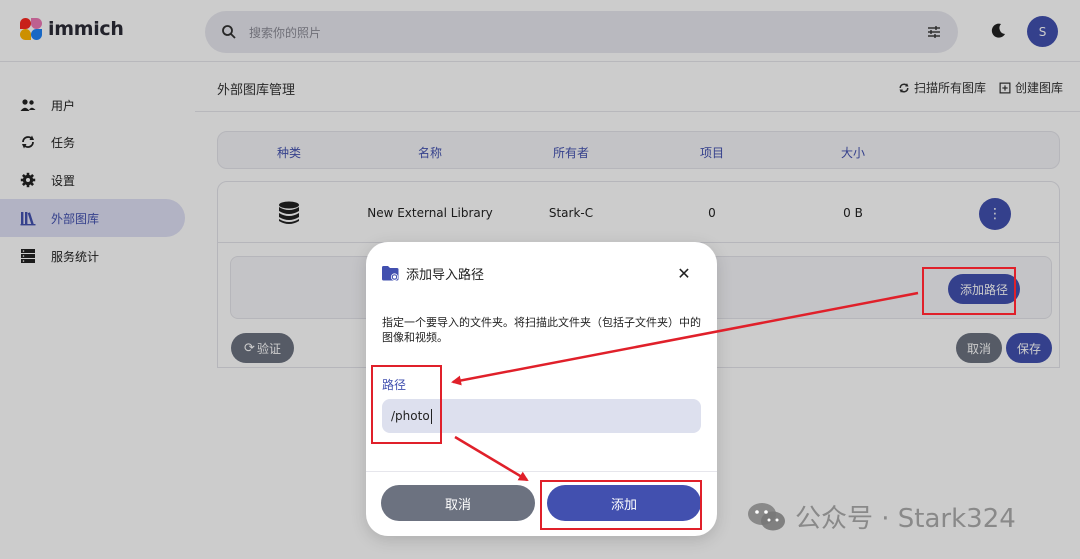 The image size is (1080, 559). Describe the element at coordinates (685, 338) in the screenshot. I see `arrow-add-path-to-input` at that location.